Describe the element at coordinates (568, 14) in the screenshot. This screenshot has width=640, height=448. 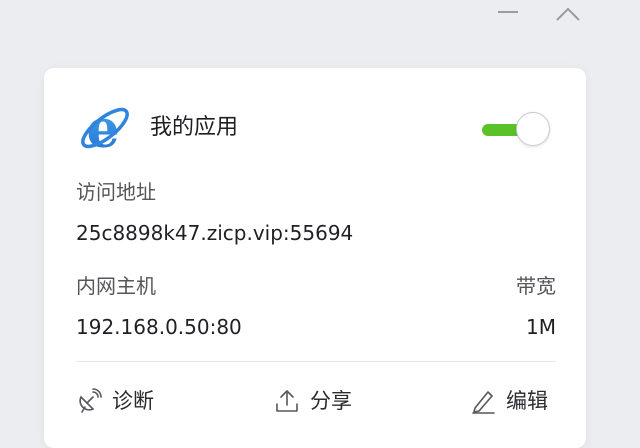
I see `chevron-up-icon` at that location.